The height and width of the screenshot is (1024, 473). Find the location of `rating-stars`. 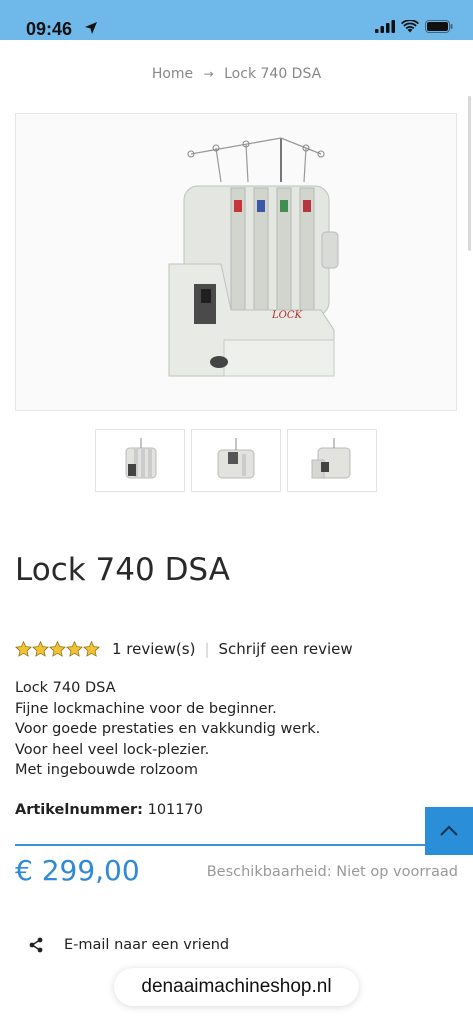

rating-stars is located at coordinates (57, 649).